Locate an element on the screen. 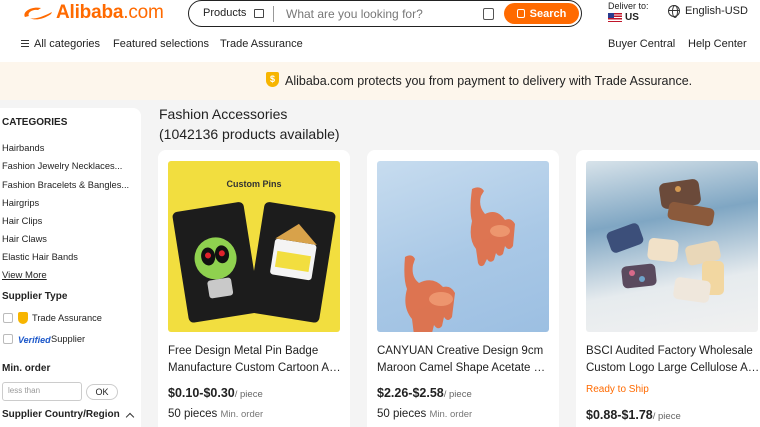 This screenshot has width=760, height=427. category-item: Hairgrips is located at coordinates (69, 203).